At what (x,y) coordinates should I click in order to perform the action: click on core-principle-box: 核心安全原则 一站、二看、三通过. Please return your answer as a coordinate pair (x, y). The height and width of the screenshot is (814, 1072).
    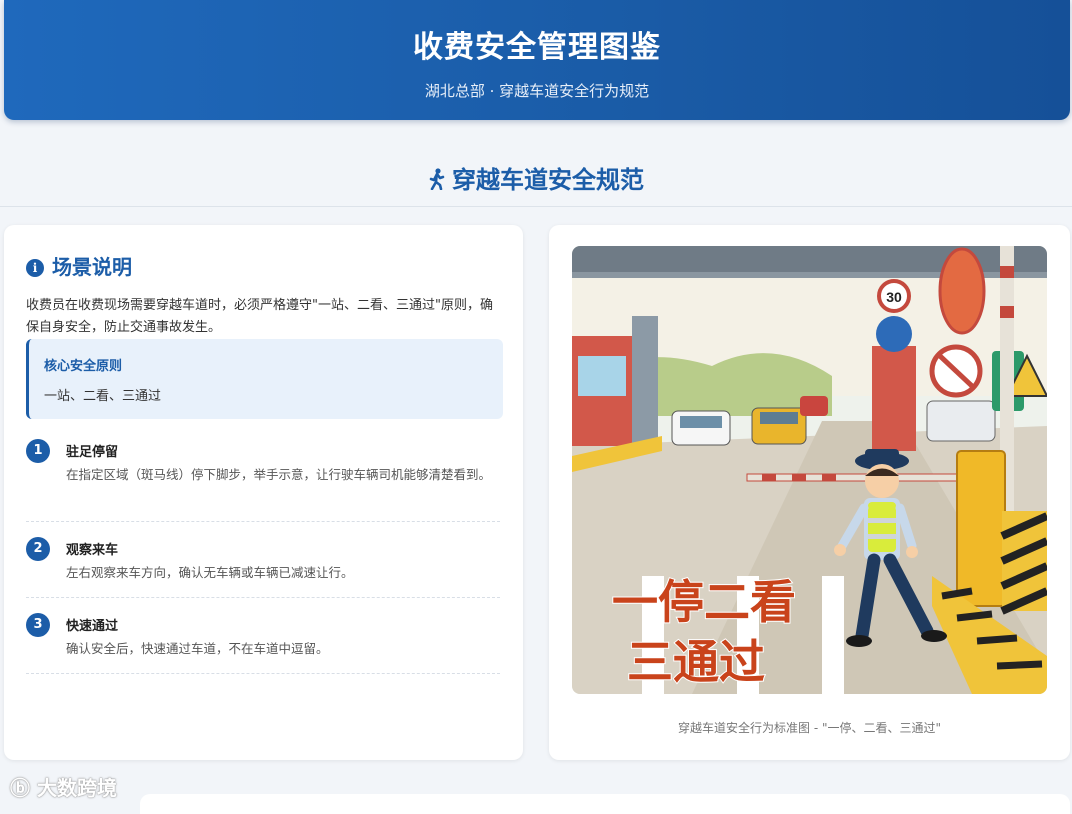
    Looking at the image, I should click on (264, 379).